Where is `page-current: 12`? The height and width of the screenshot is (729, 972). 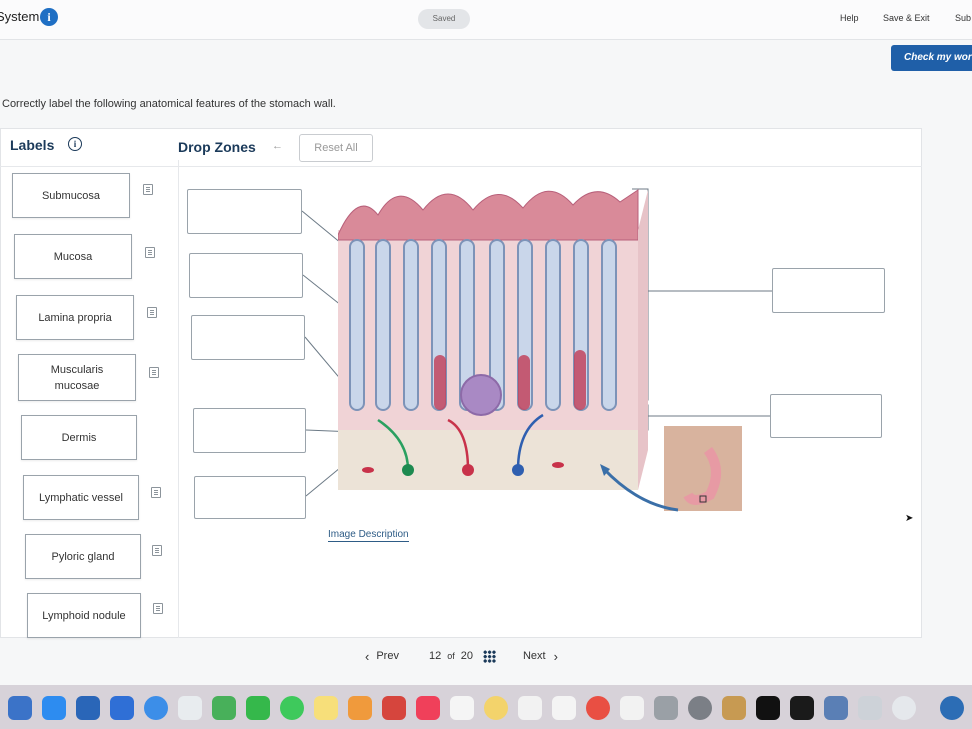 page-current: 12 is located at coordinates (435, 656).